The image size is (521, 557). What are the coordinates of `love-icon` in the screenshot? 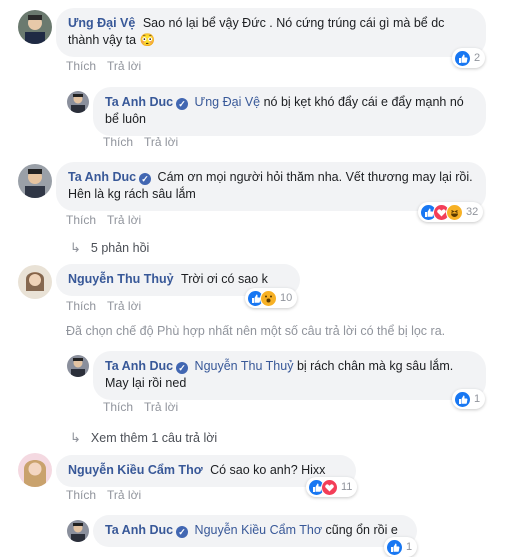 It's located at (329, 487).